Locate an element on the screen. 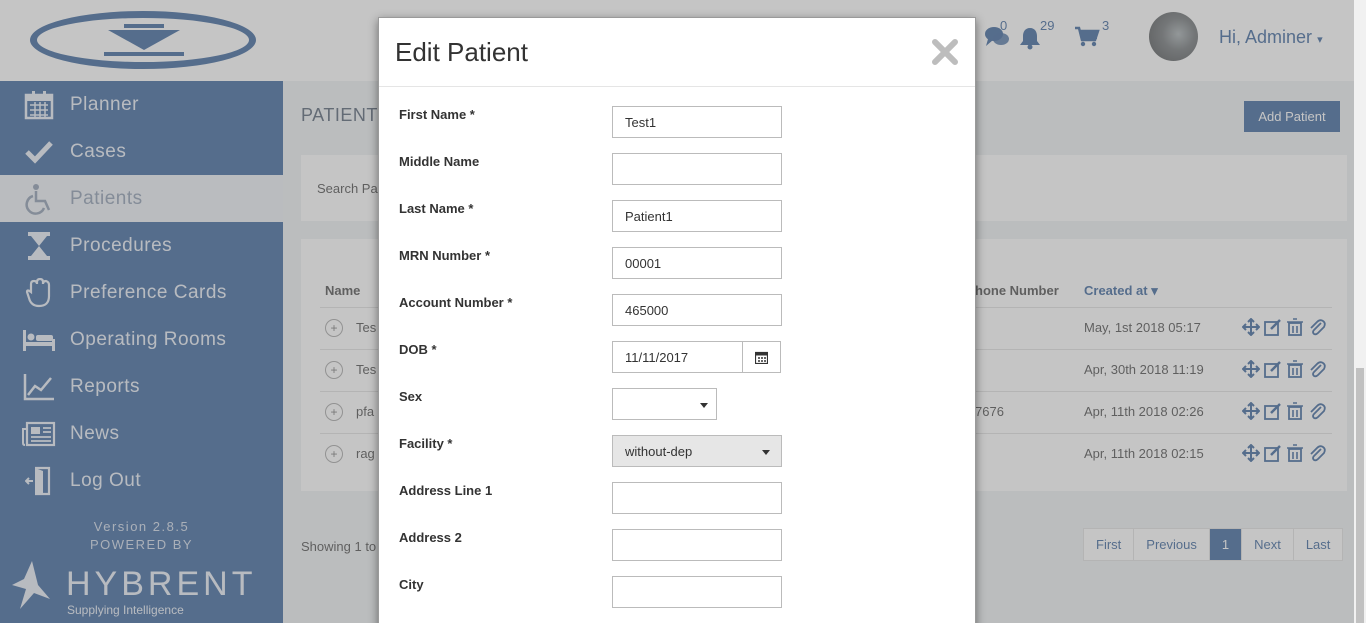 This screenshot has height=623, width=1366. close-icon is located at coordinates (945, 52).